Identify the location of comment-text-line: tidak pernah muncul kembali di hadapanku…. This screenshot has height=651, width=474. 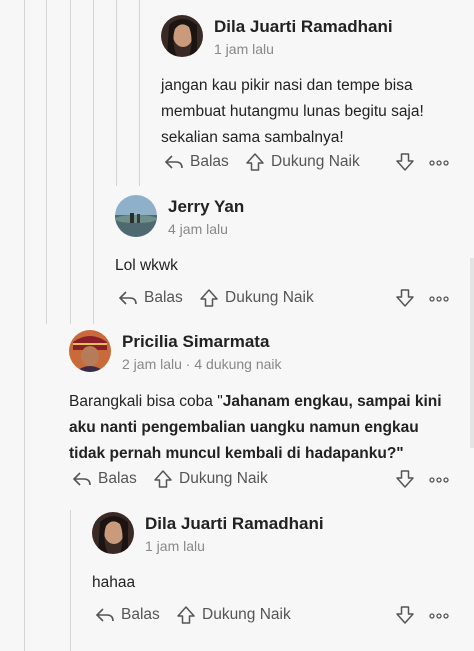
(269, 454).